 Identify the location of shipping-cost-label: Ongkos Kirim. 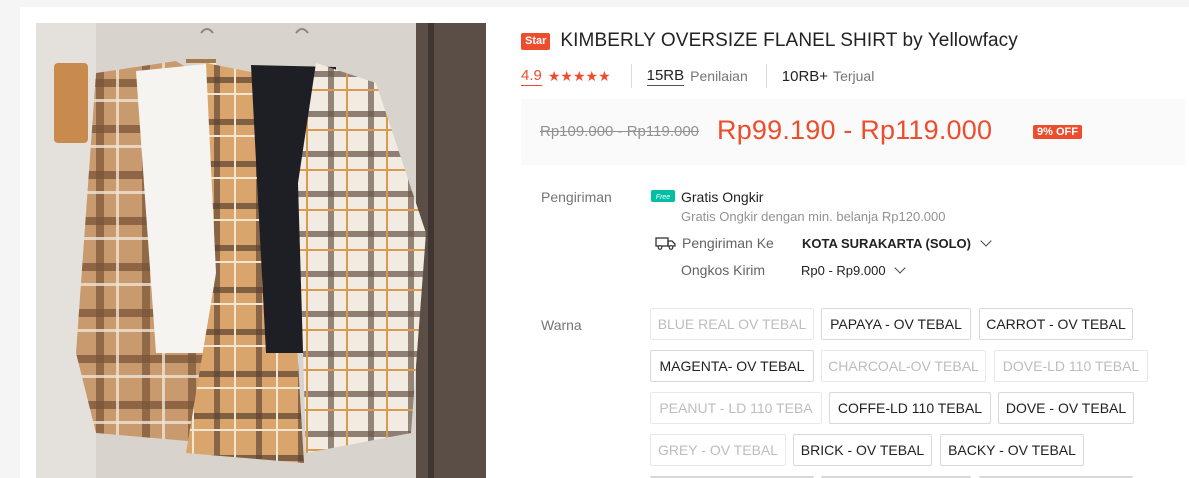
(723, 270).